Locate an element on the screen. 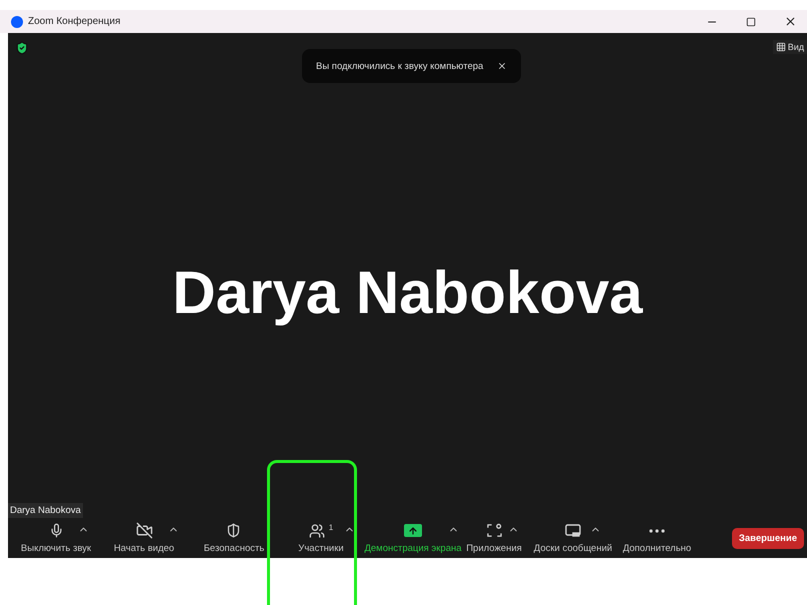 The image size is (807, 605). security-button: Безопасность is located at coordinates (234, 538).